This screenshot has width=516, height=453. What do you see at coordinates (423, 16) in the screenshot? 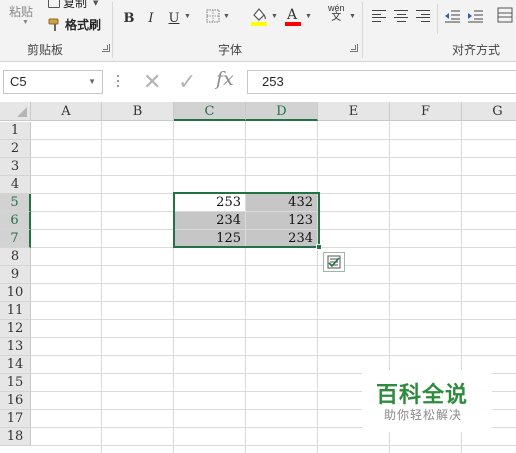
I see `align-right-icon` at bounding box center [423, 16].